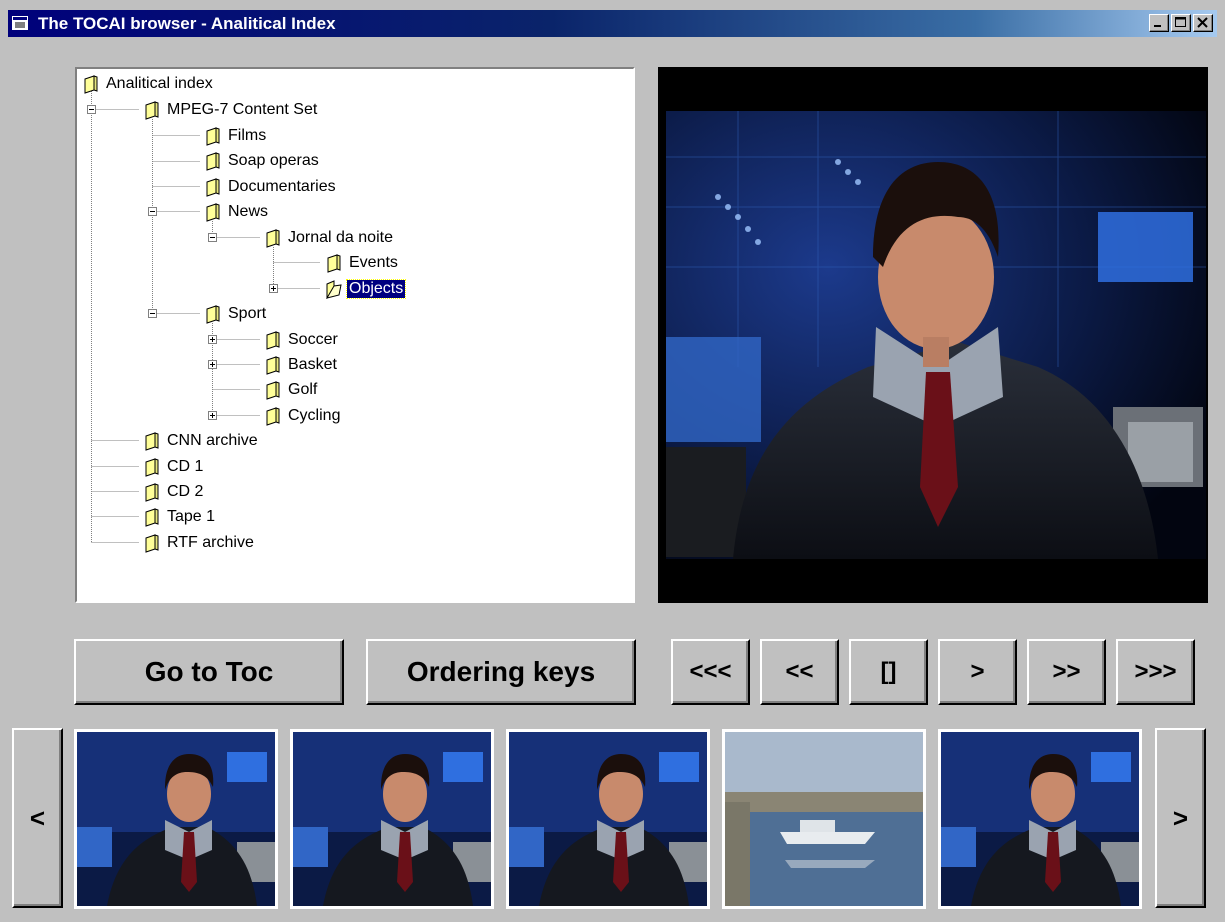  I want to click on forward-label: >>, so click(1066, 671).